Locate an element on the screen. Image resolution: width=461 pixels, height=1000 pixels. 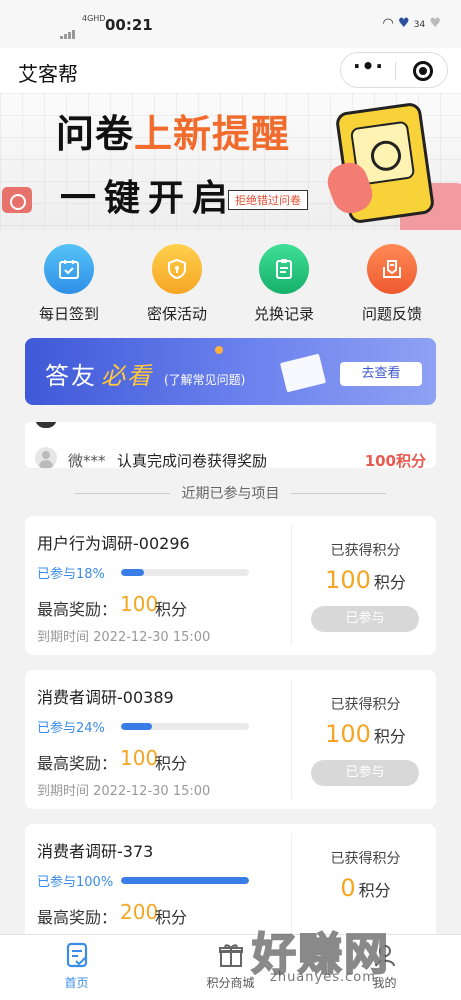
quick-action-redeem-history: 兑换记录 is located at coordinates (284, 284).